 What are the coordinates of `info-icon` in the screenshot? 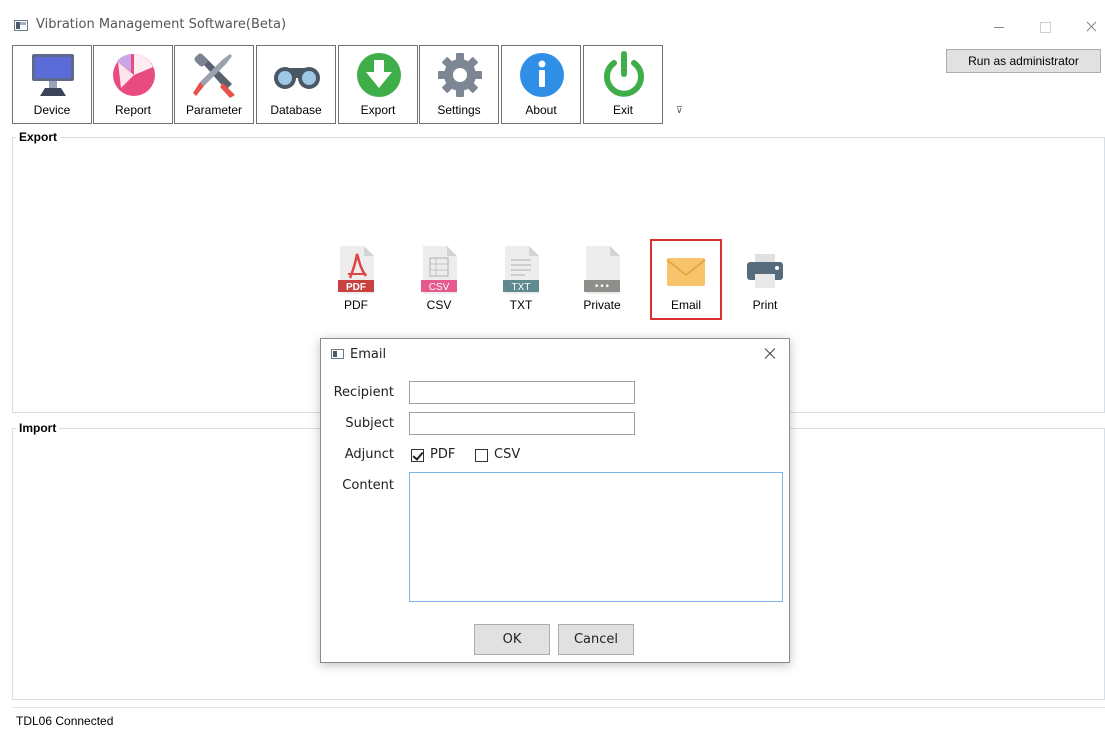 It's located at (542, 75).